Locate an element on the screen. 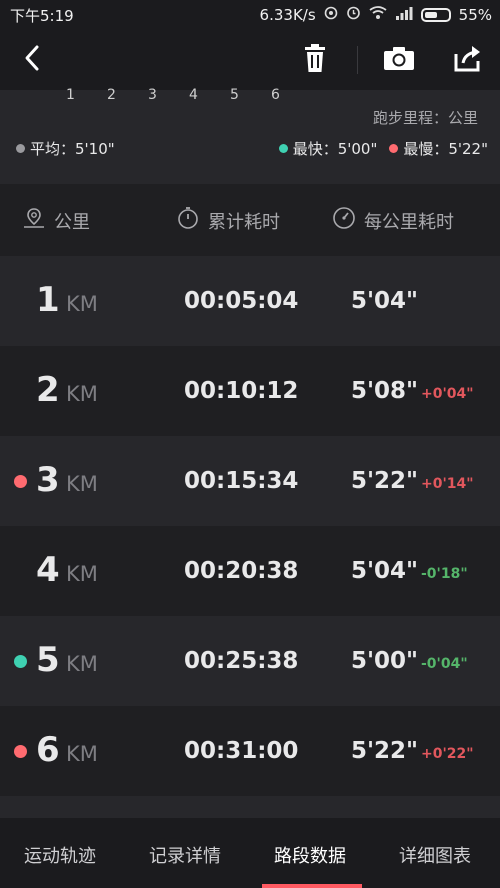 The width and height of the screenshot is (500, 888). header-cumulative: 累计耗时 is located at coordinates (228, 220).